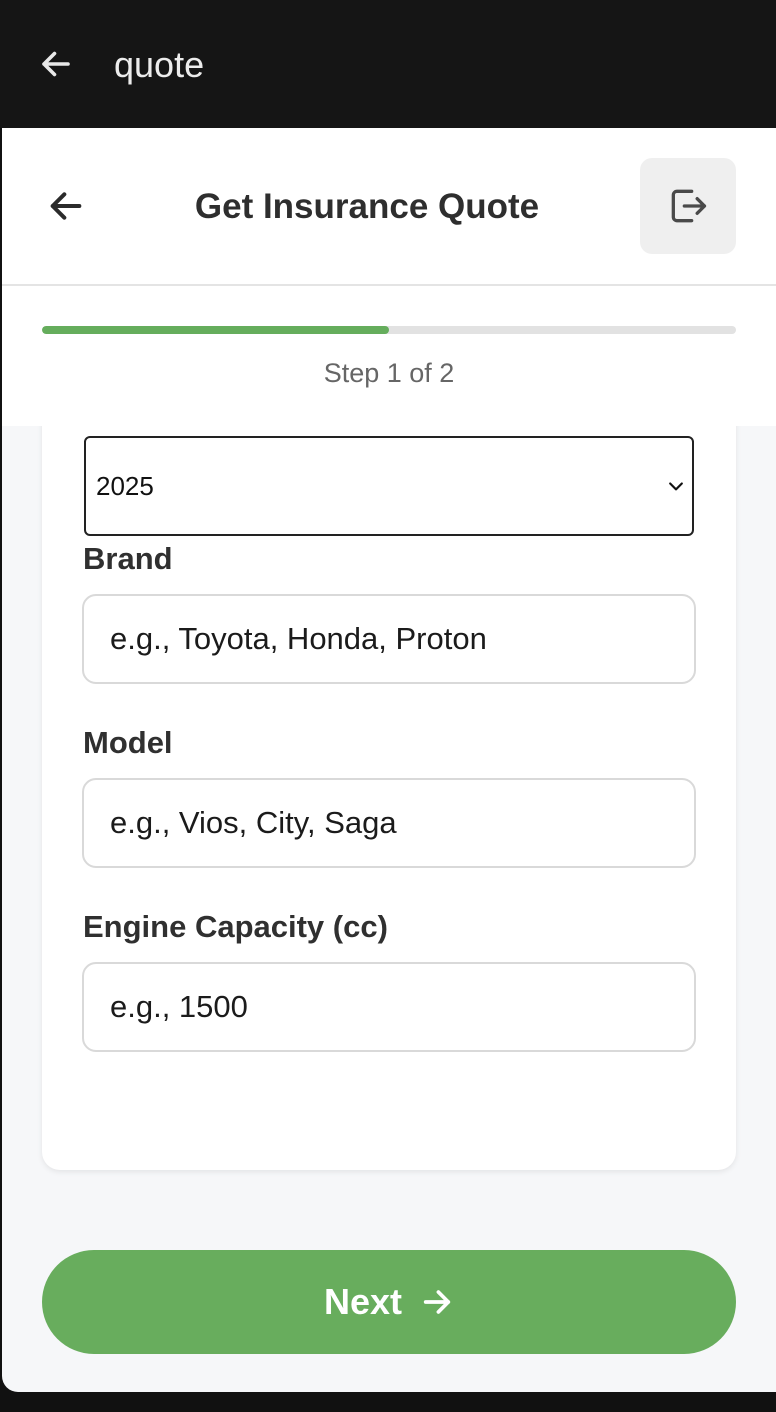 The height and width of the screenshot is (1412, 776). What do you see at coordinates (215, 330) in the screenshot?
I see `progress-fill` at bounding box center [215, 330].